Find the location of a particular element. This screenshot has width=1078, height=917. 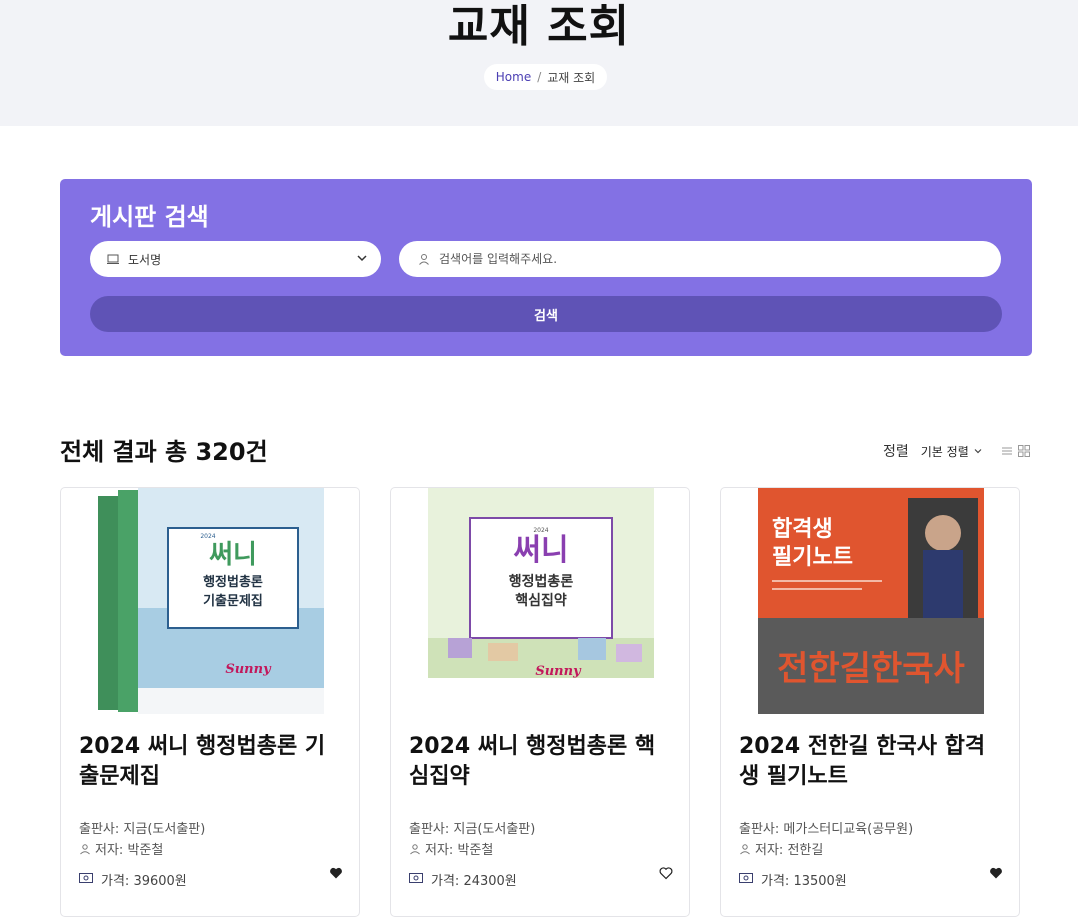

results-count-title: 전체 결과 총 320건 is located at coordinates (164, 452).